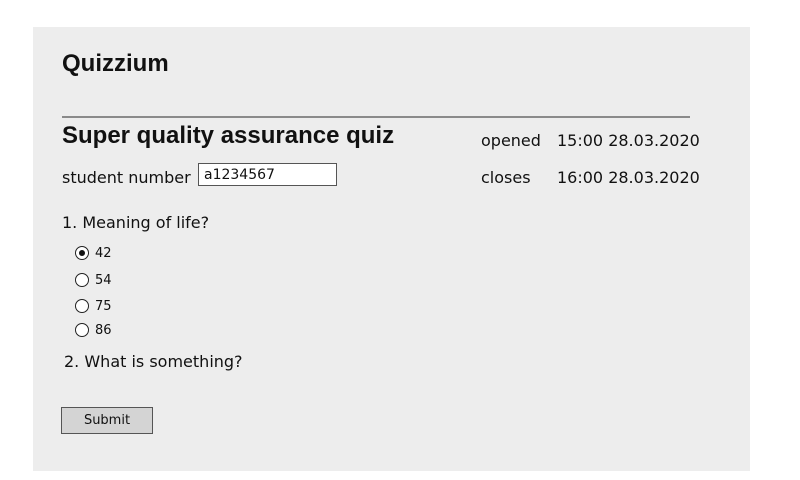 The height and width of the screenshot is (480, 800). Describe the element at coordinates (93, 253) in the screenshot. I see `question-1-option-42: 42` at that location.